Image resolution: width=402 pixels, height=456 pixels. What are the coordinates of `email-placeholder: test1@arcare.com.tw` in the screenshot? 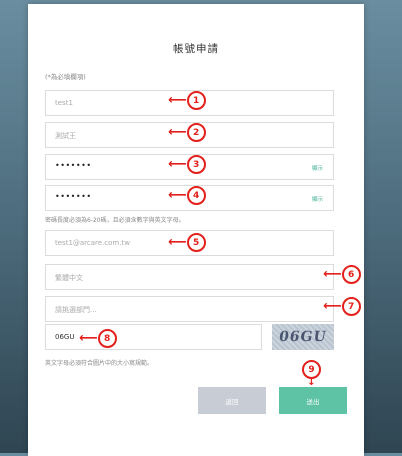 It's located at (92, 243).